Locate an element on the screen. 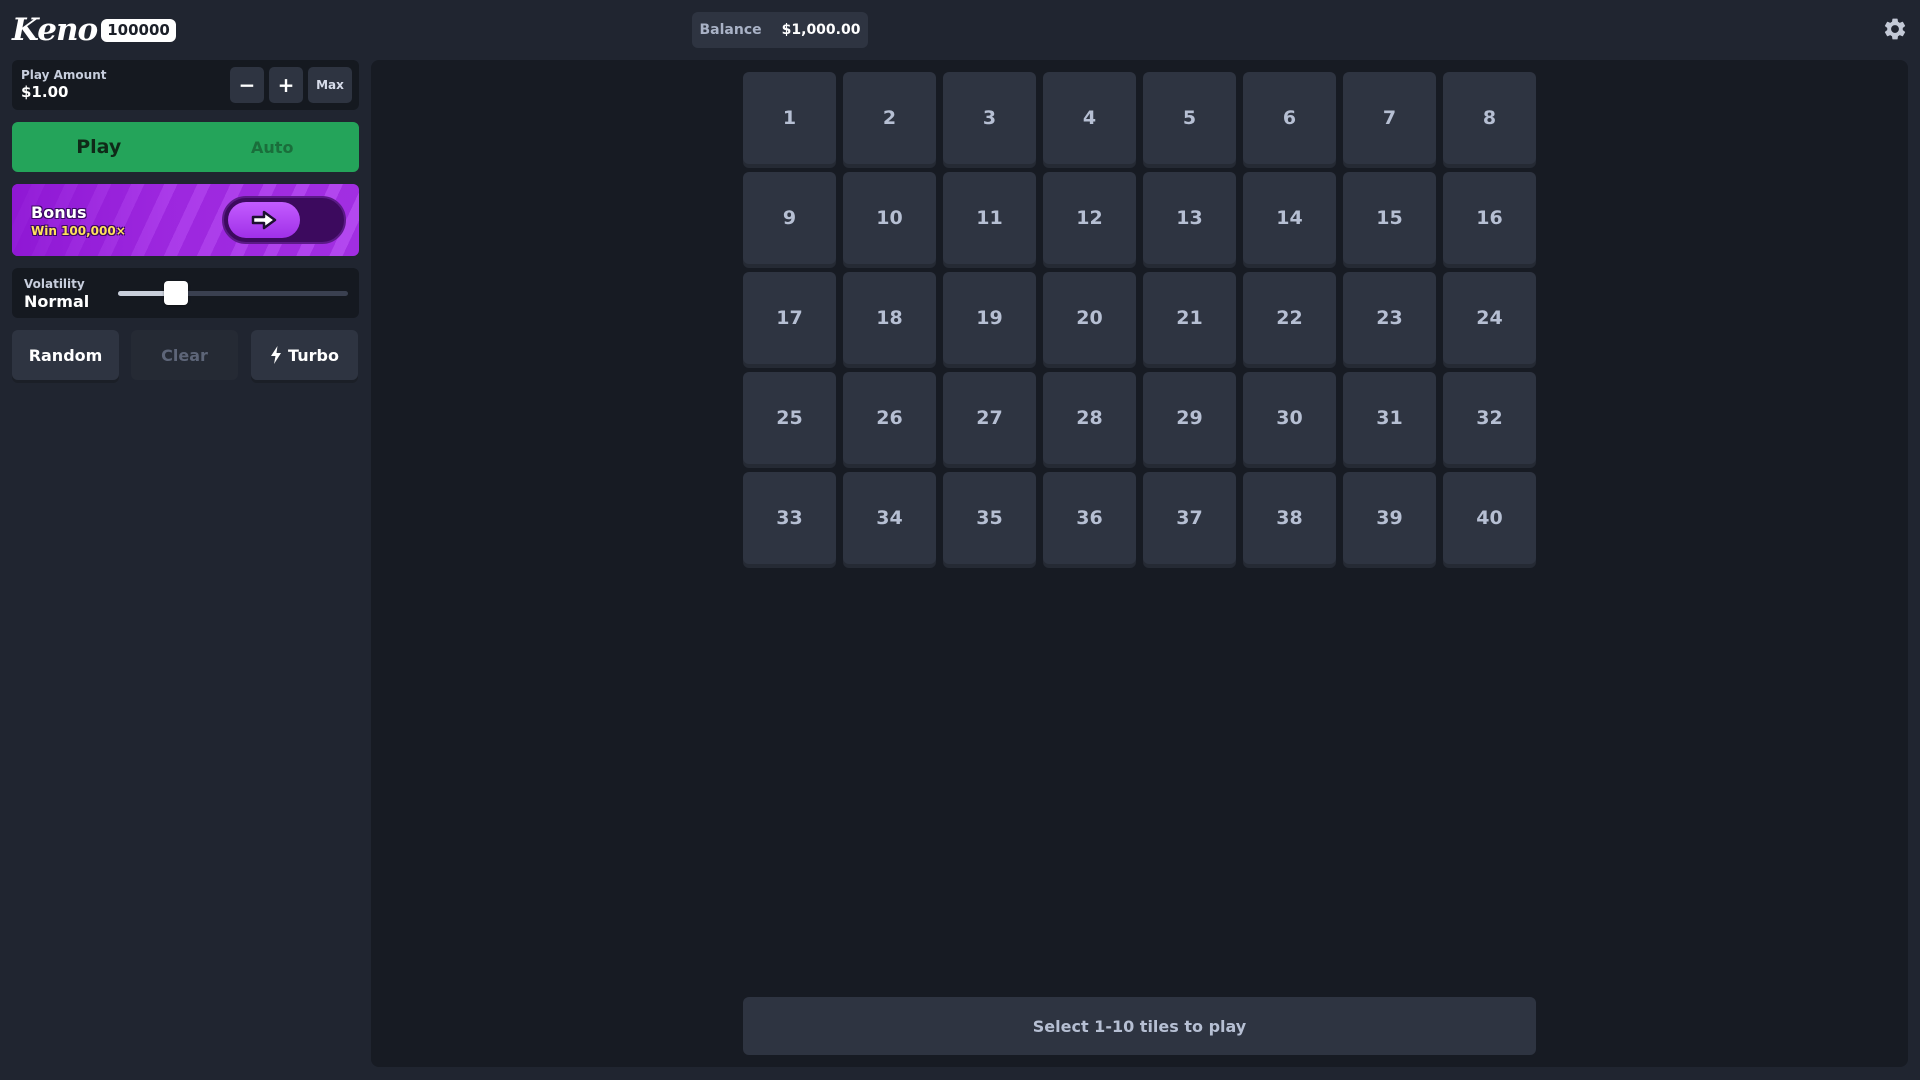  keno-tile: 28 is located at coordinates (1089, 418).